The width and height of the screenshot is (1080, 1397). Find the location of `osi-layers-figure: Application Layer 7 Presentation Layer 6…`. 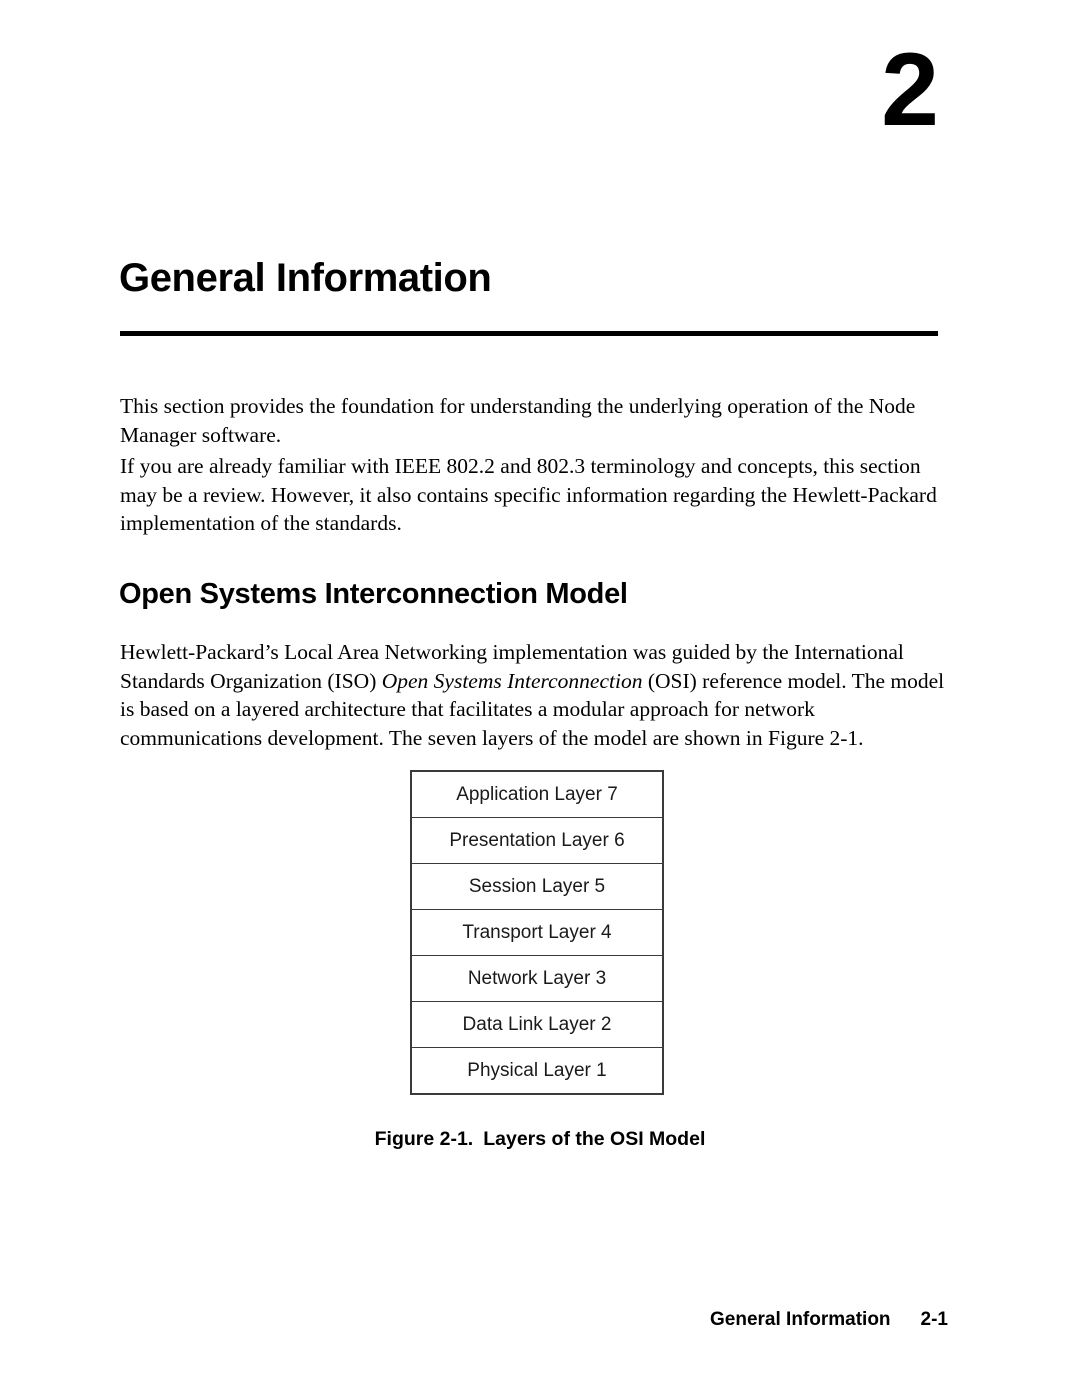

osi-layers-figure: Application Layer 7 Presentation Layer 6… is located at coordinates (537, 932).